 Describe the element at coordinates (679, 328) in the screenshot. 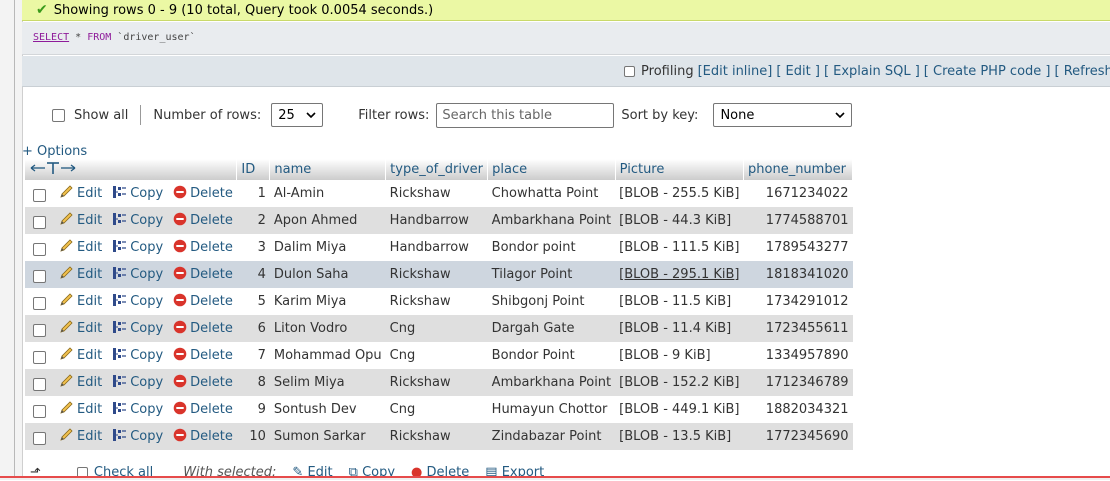

I see `cell-picture-blob: [BLOB - 11.4 KiB]` at that location.